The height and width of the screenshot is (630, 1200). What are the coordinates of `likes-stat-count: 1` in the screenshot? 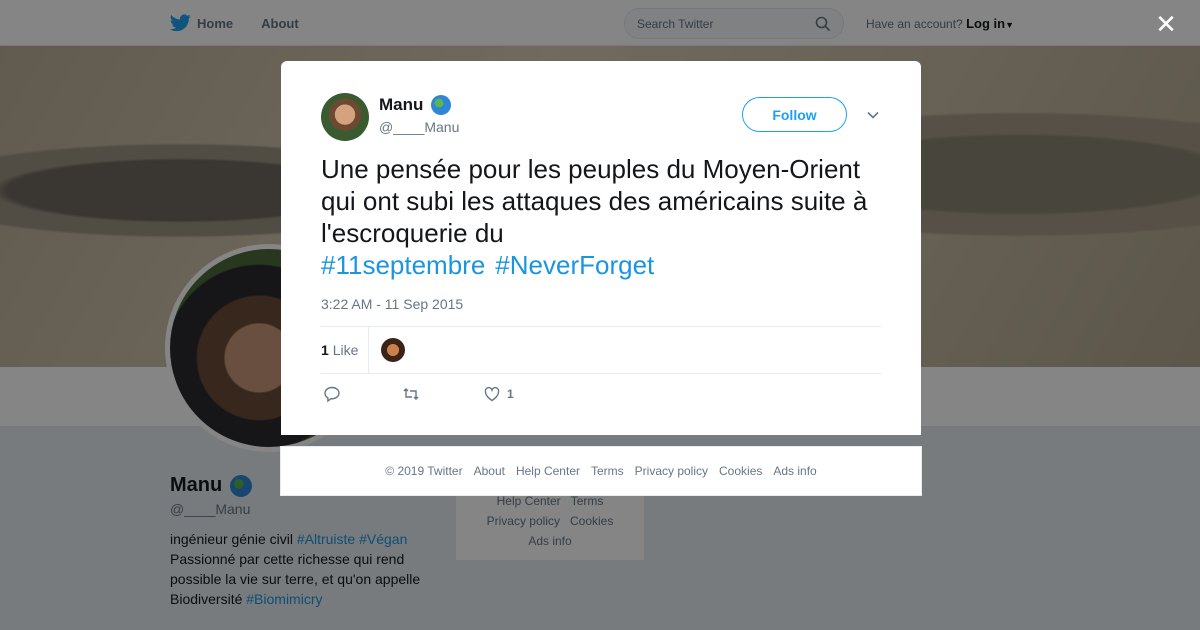 It's located at (325, 350).